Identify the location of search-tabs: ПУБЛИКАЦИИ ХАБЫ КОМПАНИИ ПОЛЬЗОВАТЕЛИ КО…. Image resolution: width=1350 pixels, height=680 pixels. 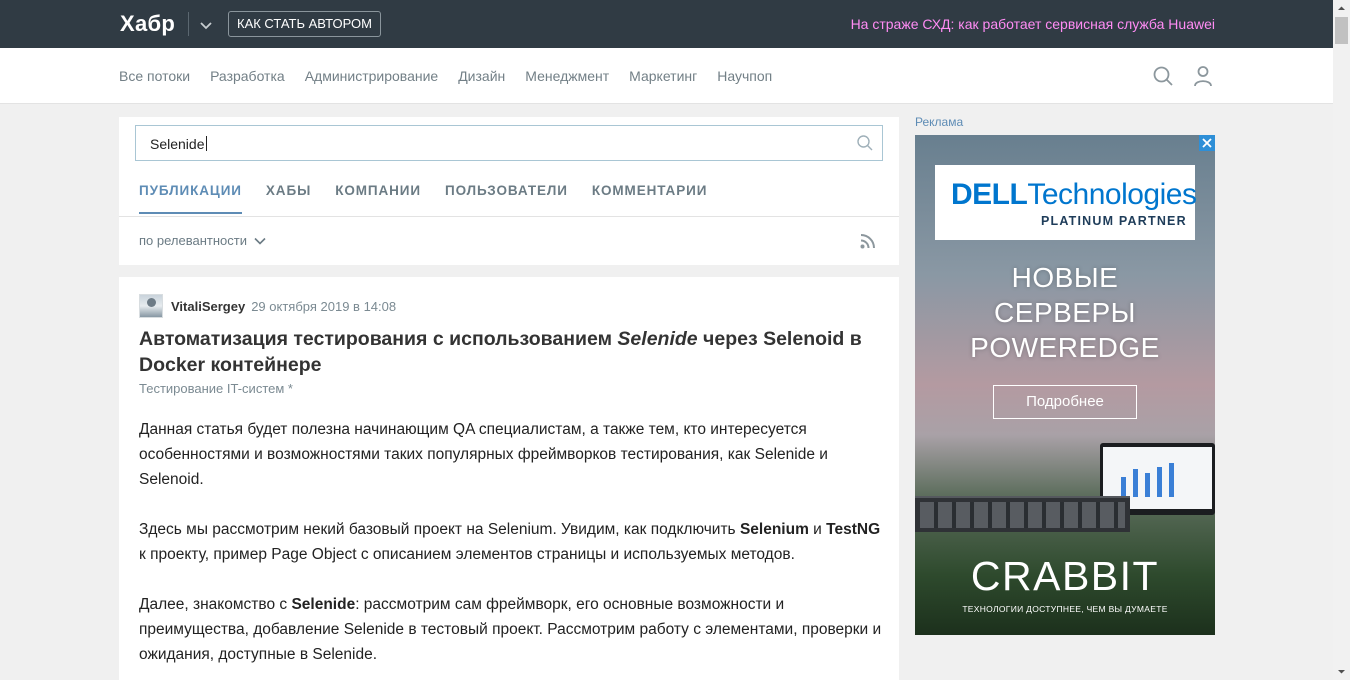
(423, 198).